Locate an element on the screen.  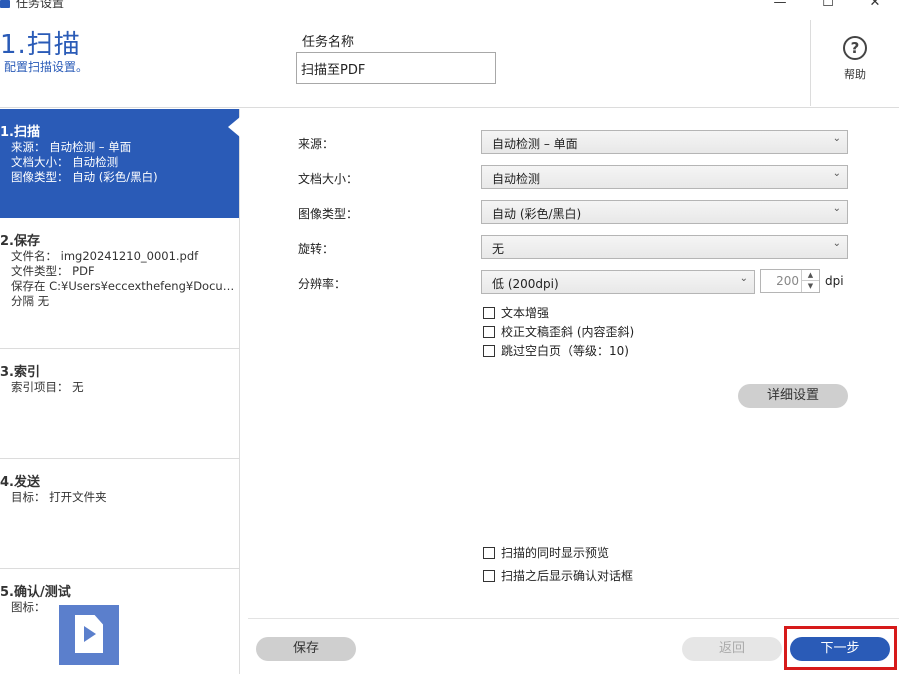
sidebar-item-index: 3.索引 索引项目： 无 is located at coordinates (119, 404).